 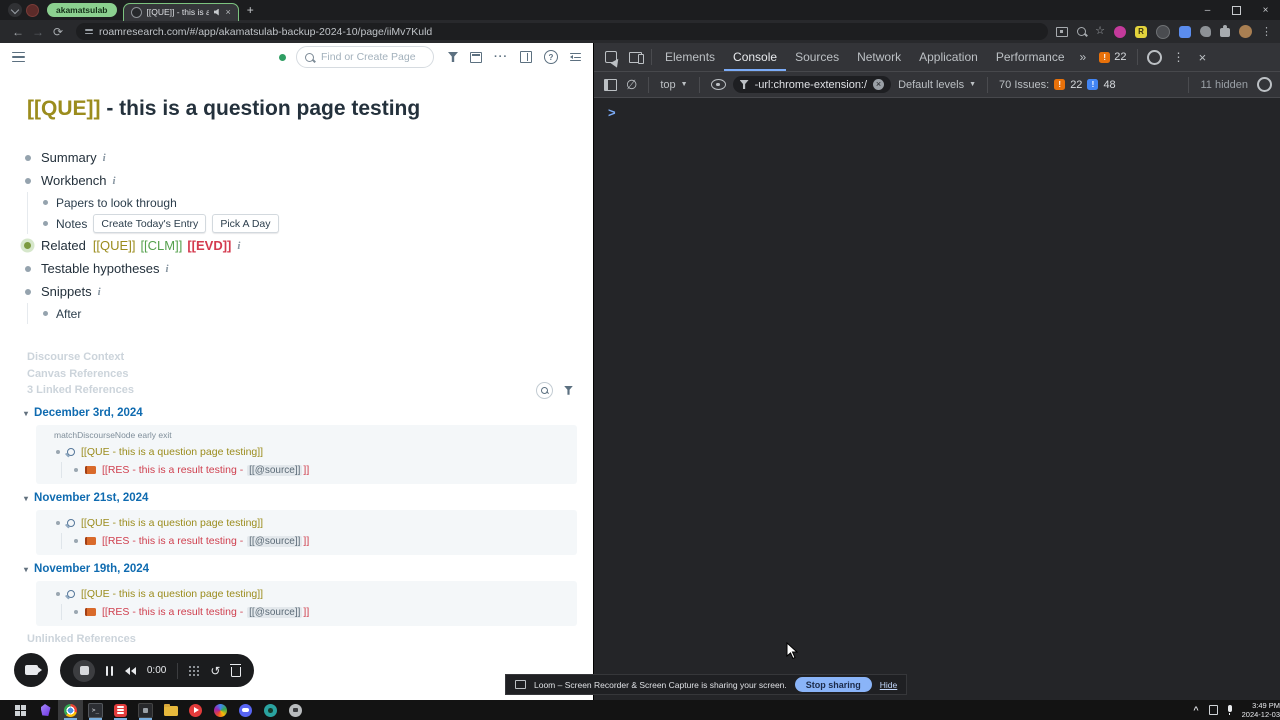 What do you see at coordinates (245, 710) in the screenshot?
I see `taskbar-discord` at bounding box center [245, 710].